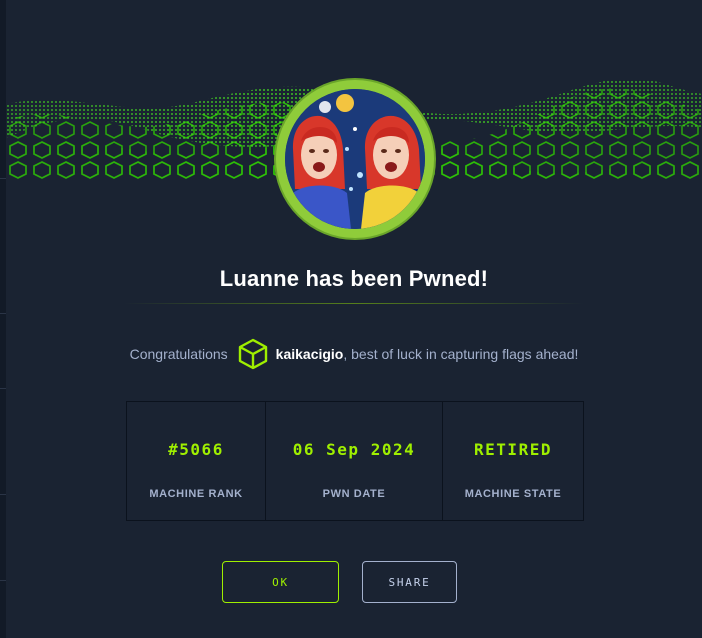 This screenshot has height=638, width=702. Describe the element at coordinates (196, 449) in the screenshot. I see `stat-value: #5066` at that location.